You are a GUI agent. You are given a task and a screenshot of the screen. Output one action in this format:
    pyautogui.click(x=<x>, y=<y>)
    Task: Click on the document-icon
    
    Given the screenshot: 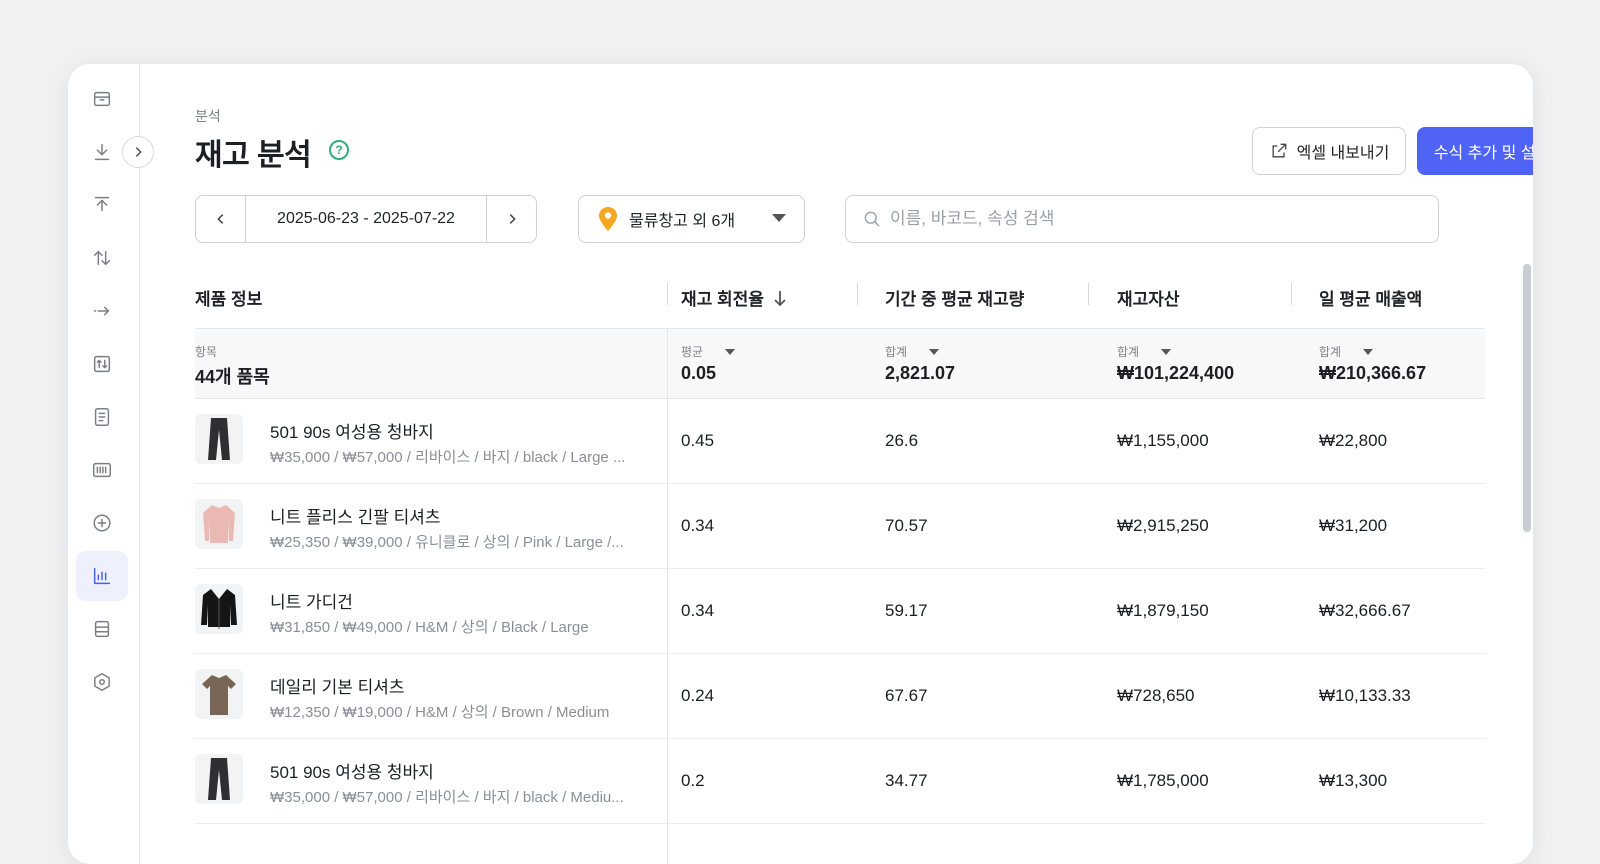 What is the action you would take?
    pyautogui.click(x=102, y=417)
    